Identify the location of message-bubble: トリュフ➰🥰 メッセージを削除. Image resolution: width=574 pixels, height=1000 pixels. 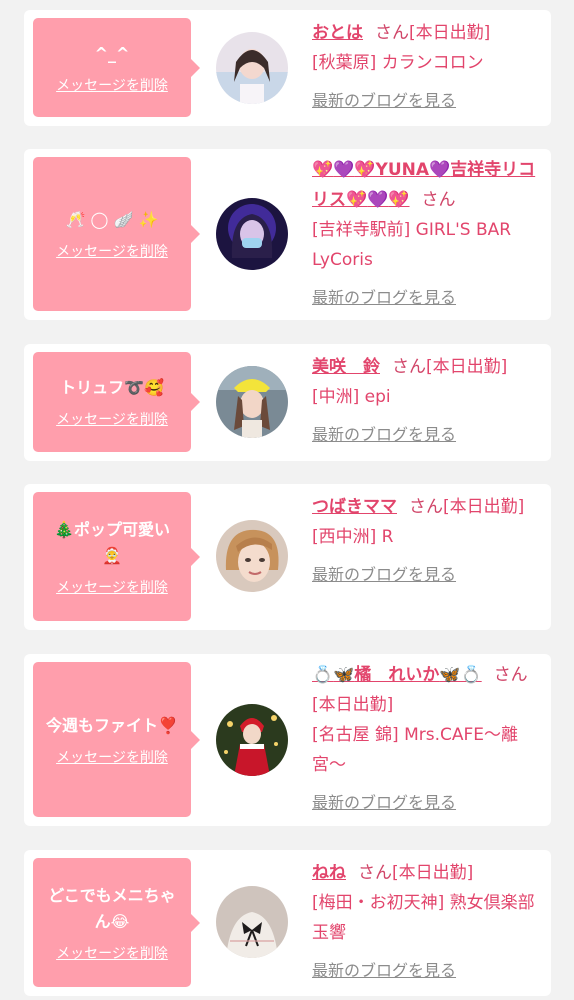
(116, 402).